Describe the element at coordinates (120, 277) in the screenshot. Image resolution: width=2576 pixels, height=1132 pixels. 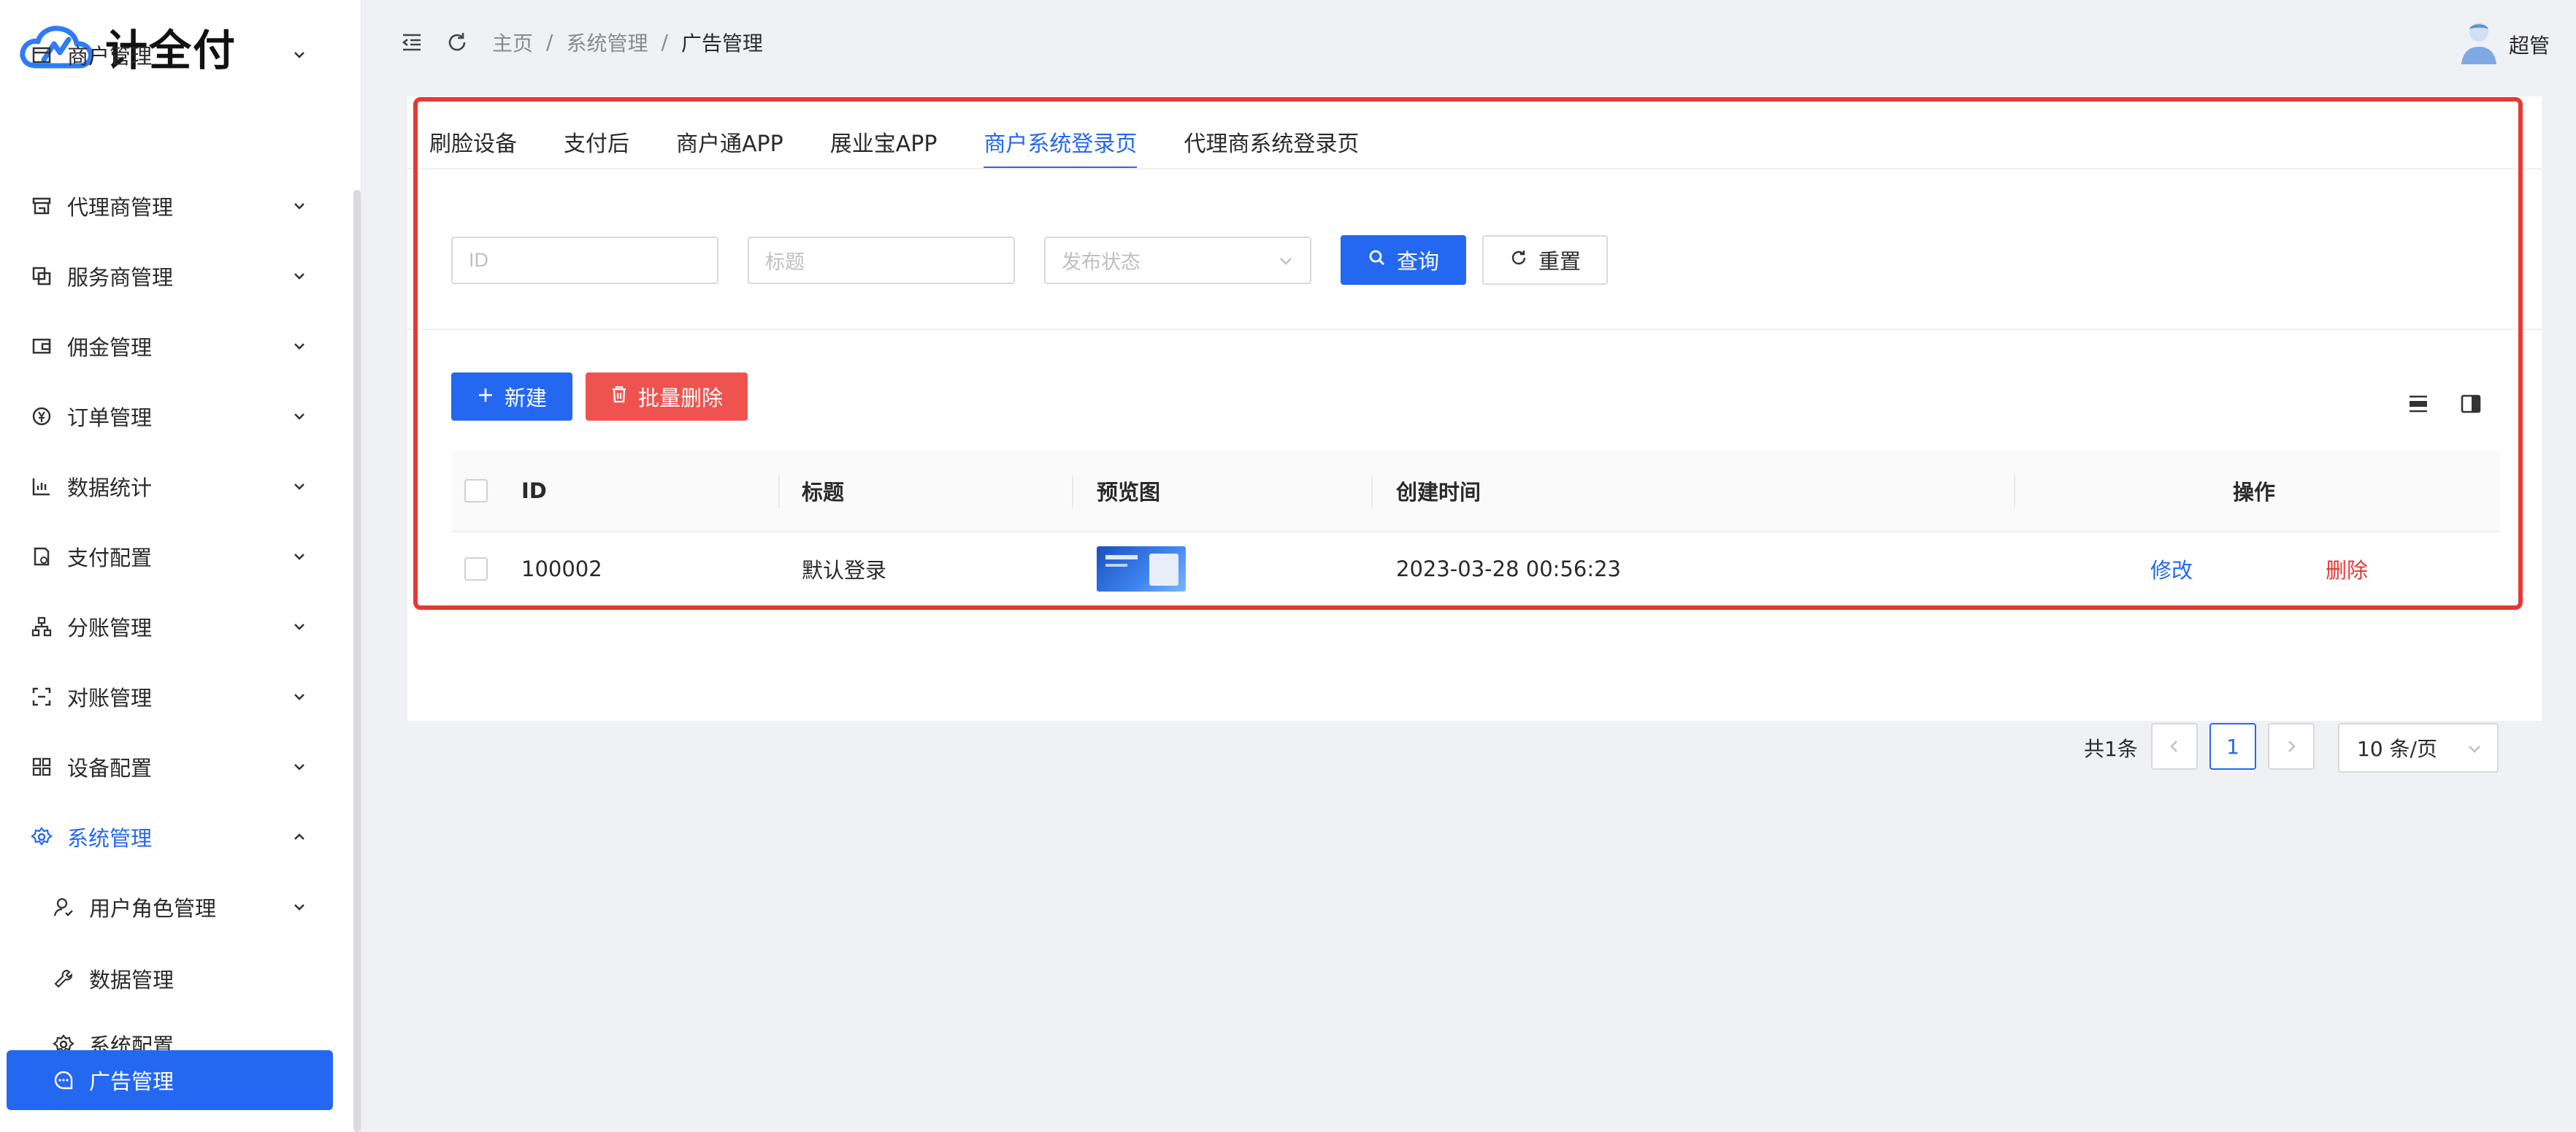
I see `sidebar-item-label: 服务商管理` at that location.